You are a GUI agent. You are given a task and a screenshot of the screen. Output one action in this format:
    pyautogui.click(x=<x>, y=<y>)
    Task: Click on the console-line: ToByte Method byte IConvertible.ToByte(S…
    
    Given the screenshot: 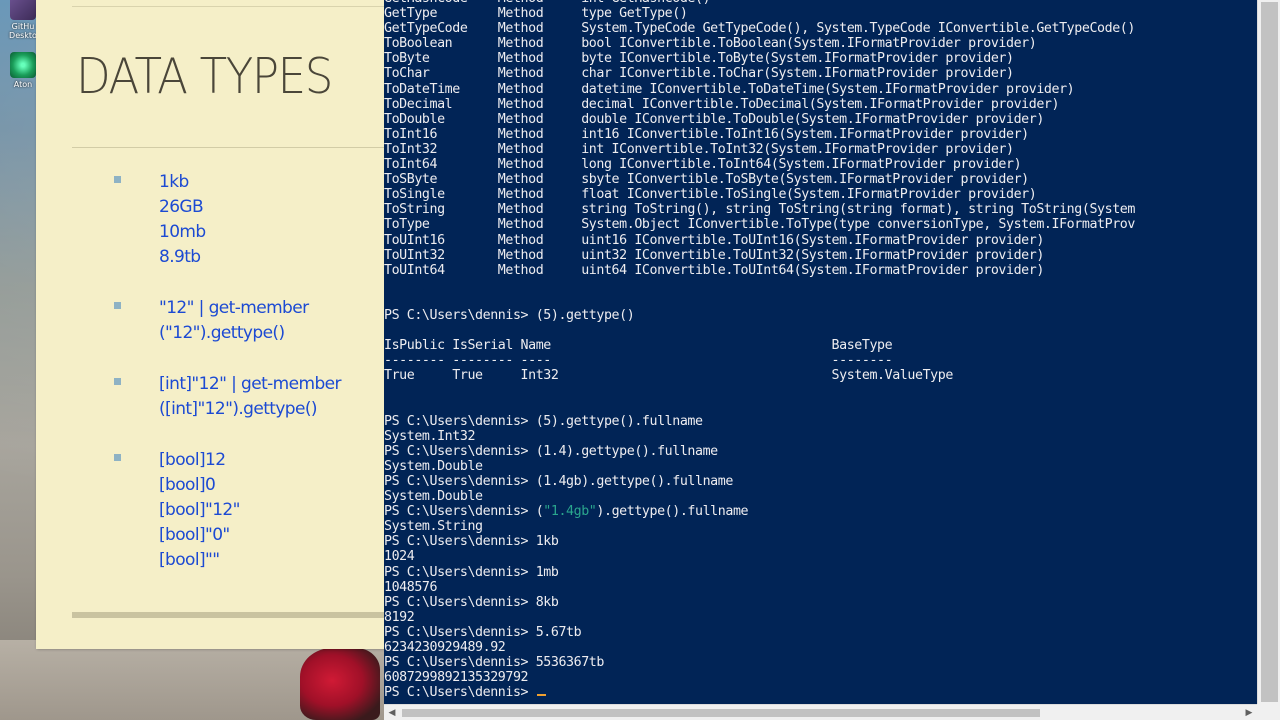 What is the action you would take?
    pyautogui.click(x=699, y=59)
    